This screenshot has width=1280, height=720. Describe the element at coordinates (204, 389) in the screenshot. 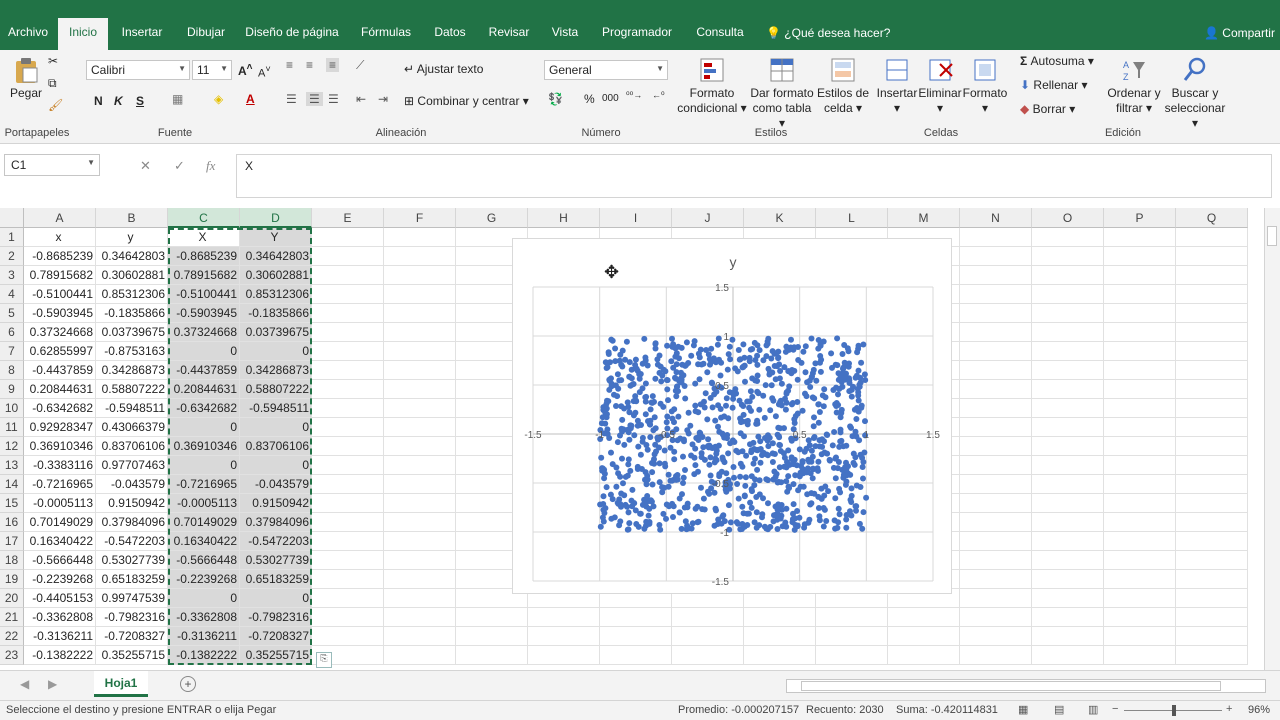

I see `cell: 0.20844631` at that location.